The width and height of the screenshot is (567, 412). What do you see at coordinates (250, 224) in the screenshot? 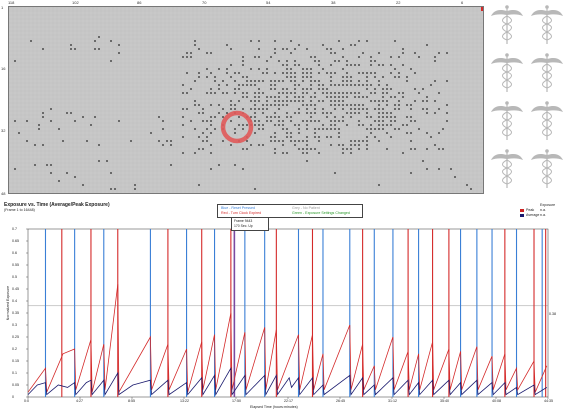
I see `frame-tooltip: Frame 9443 170 Sec. Up` at bounding box center [250, 224].